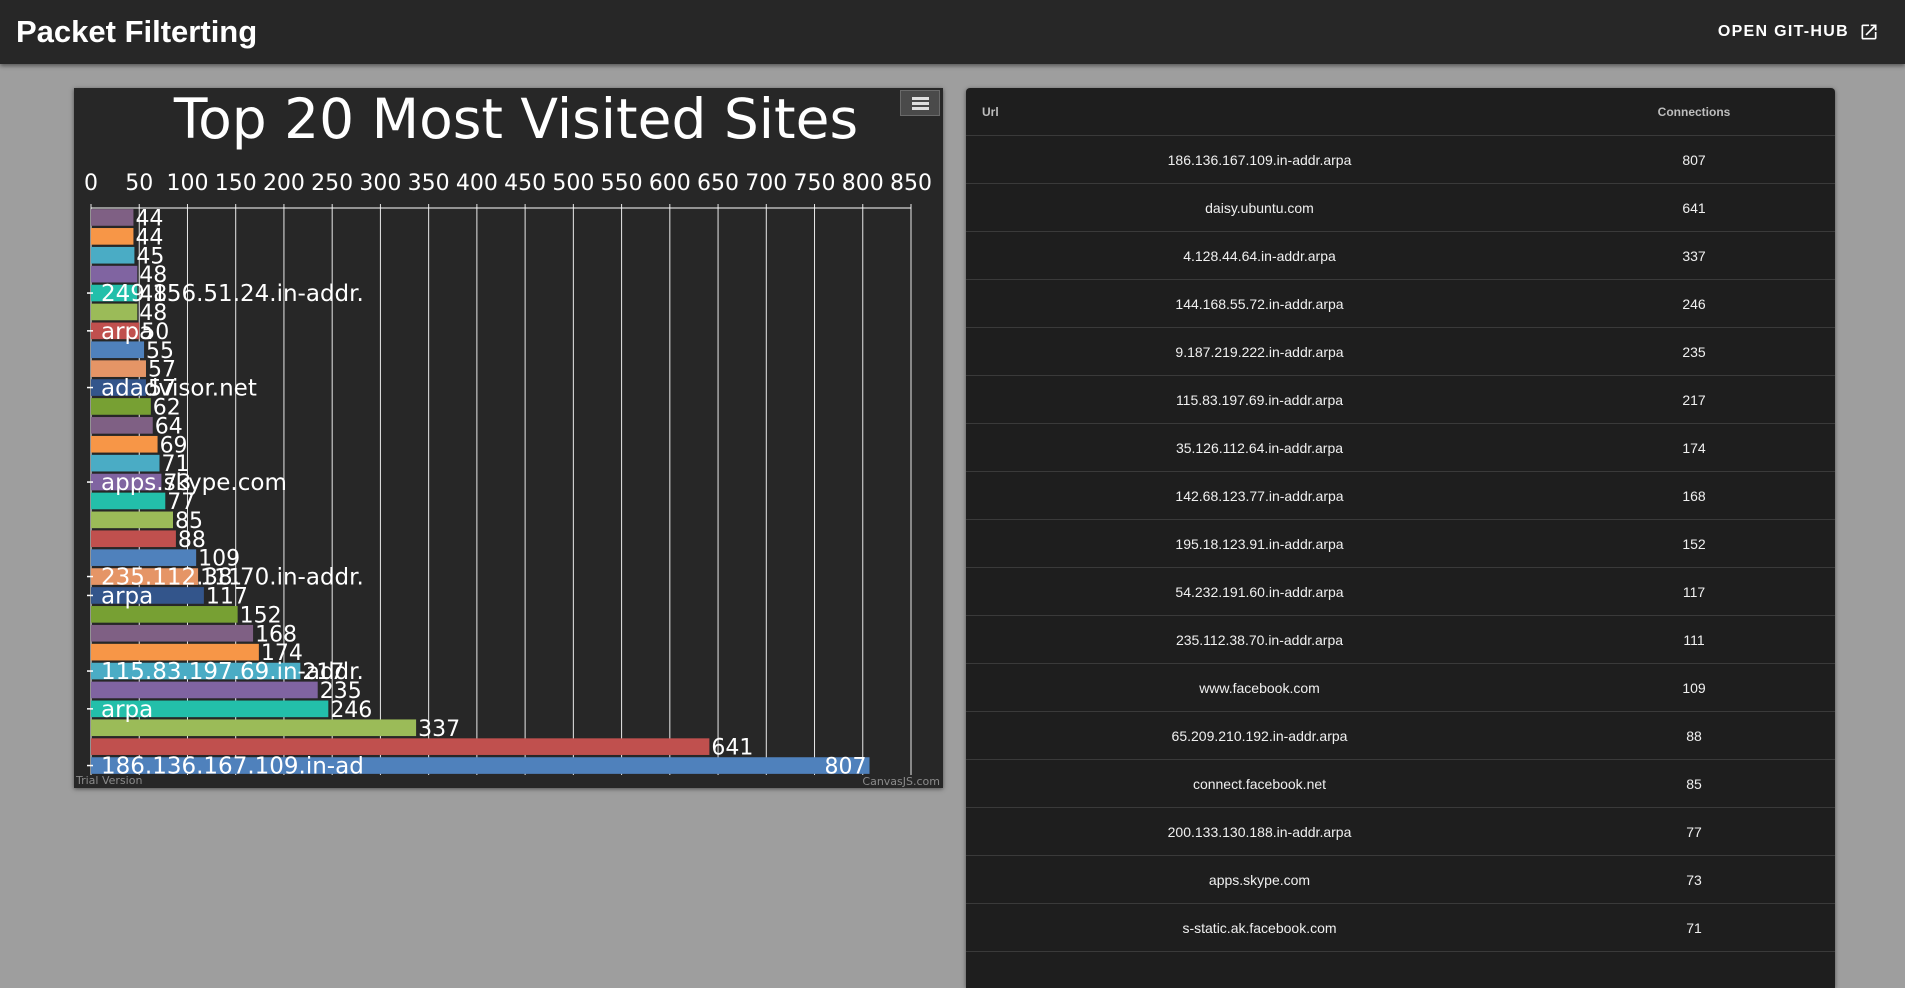 Image resolution: width=1905 pixels, height=988 pixels. Describe the element at coordinates (1694, 207) in the screenshot. I see `connections-cell: 641` at that location.